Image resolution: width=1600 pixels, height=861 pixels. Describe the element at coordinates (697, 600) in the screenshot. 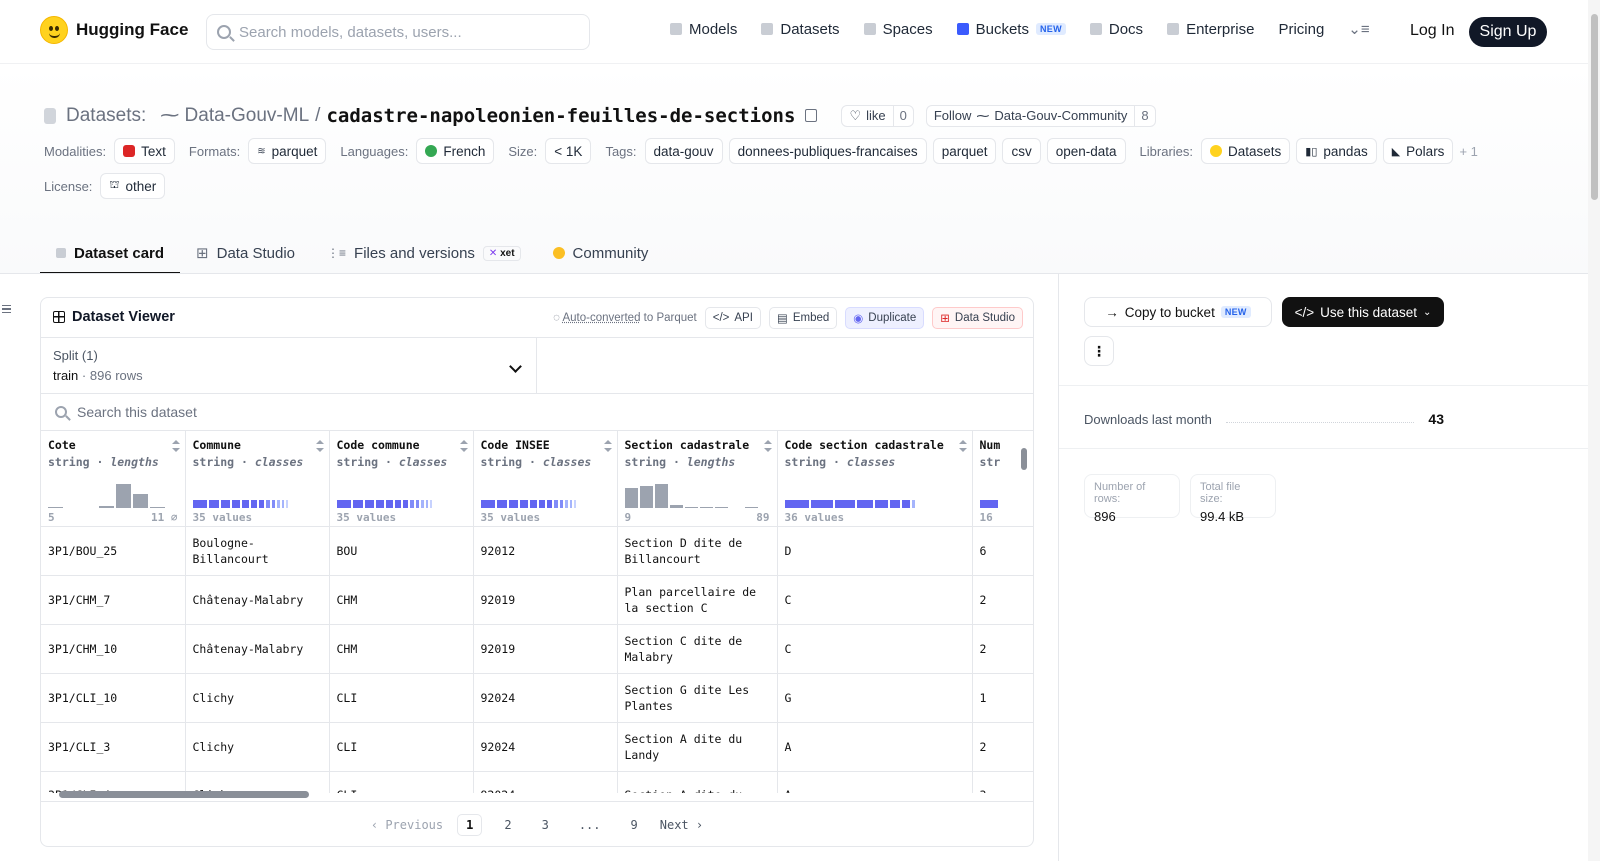

I see `cell-section: Plan parcellaire de la section C` at that location.